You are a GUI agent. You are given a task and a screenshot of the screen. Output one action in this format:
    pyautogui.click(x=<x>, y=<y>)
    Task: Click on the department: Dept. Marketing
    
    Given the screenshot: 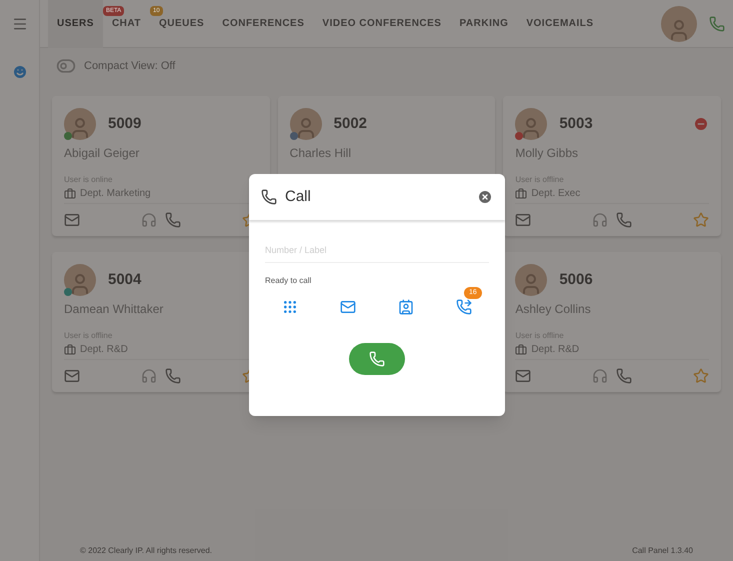 What is the action you would take?
    pyautogui.click(x=115, y=194)
    